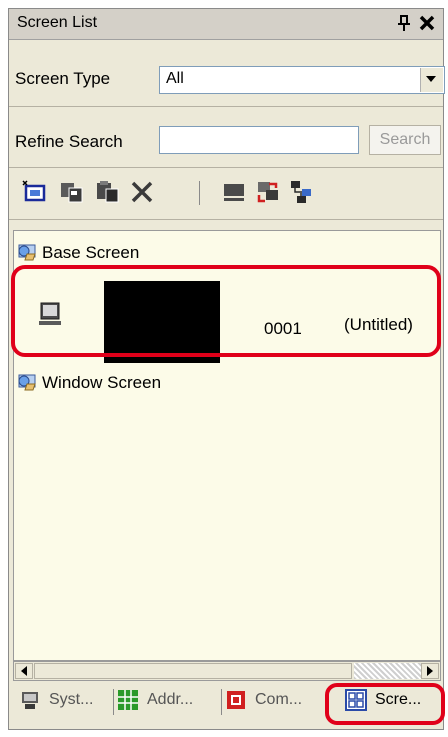  Describe the element at coordinates (199, 193) in the screenshot. I see `toolbar-divider` at that location.